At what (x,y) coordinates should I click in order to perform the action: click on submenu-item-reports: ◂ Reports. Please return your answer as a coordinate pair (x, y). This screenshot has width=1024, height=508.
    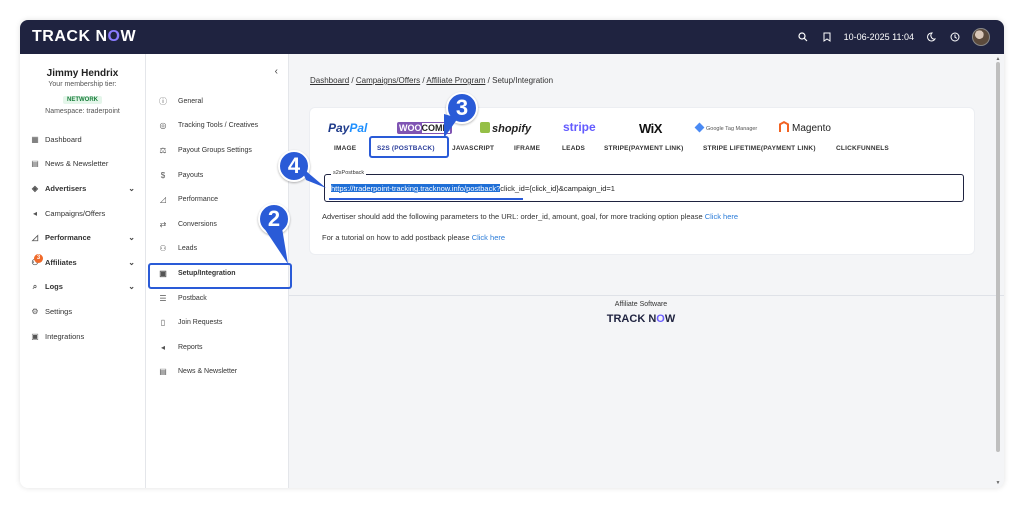
    Looking at the image, I should click on (217, 347).